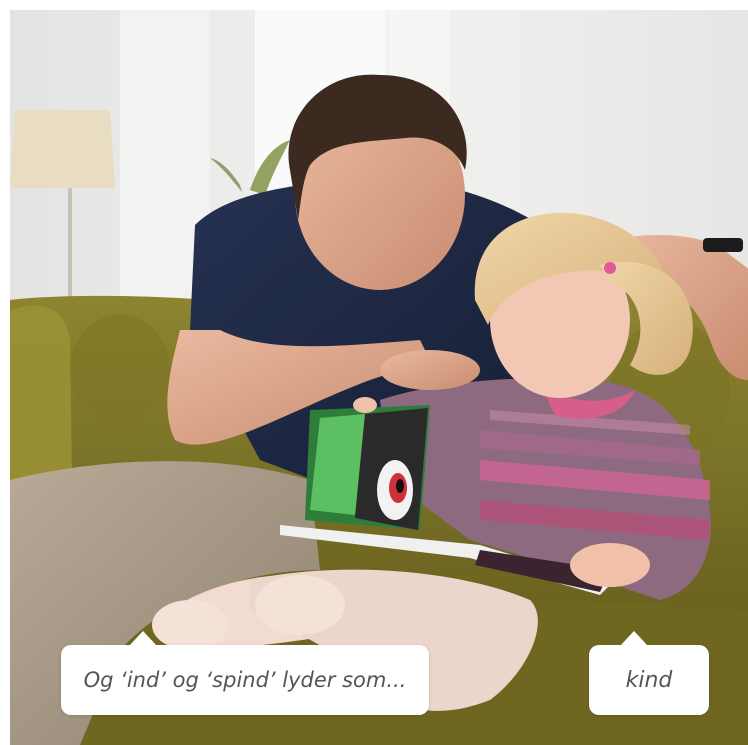  Describe the element at coordinates (649, 680) in the screenshot. I see `caption-right-text: kind` at that location.